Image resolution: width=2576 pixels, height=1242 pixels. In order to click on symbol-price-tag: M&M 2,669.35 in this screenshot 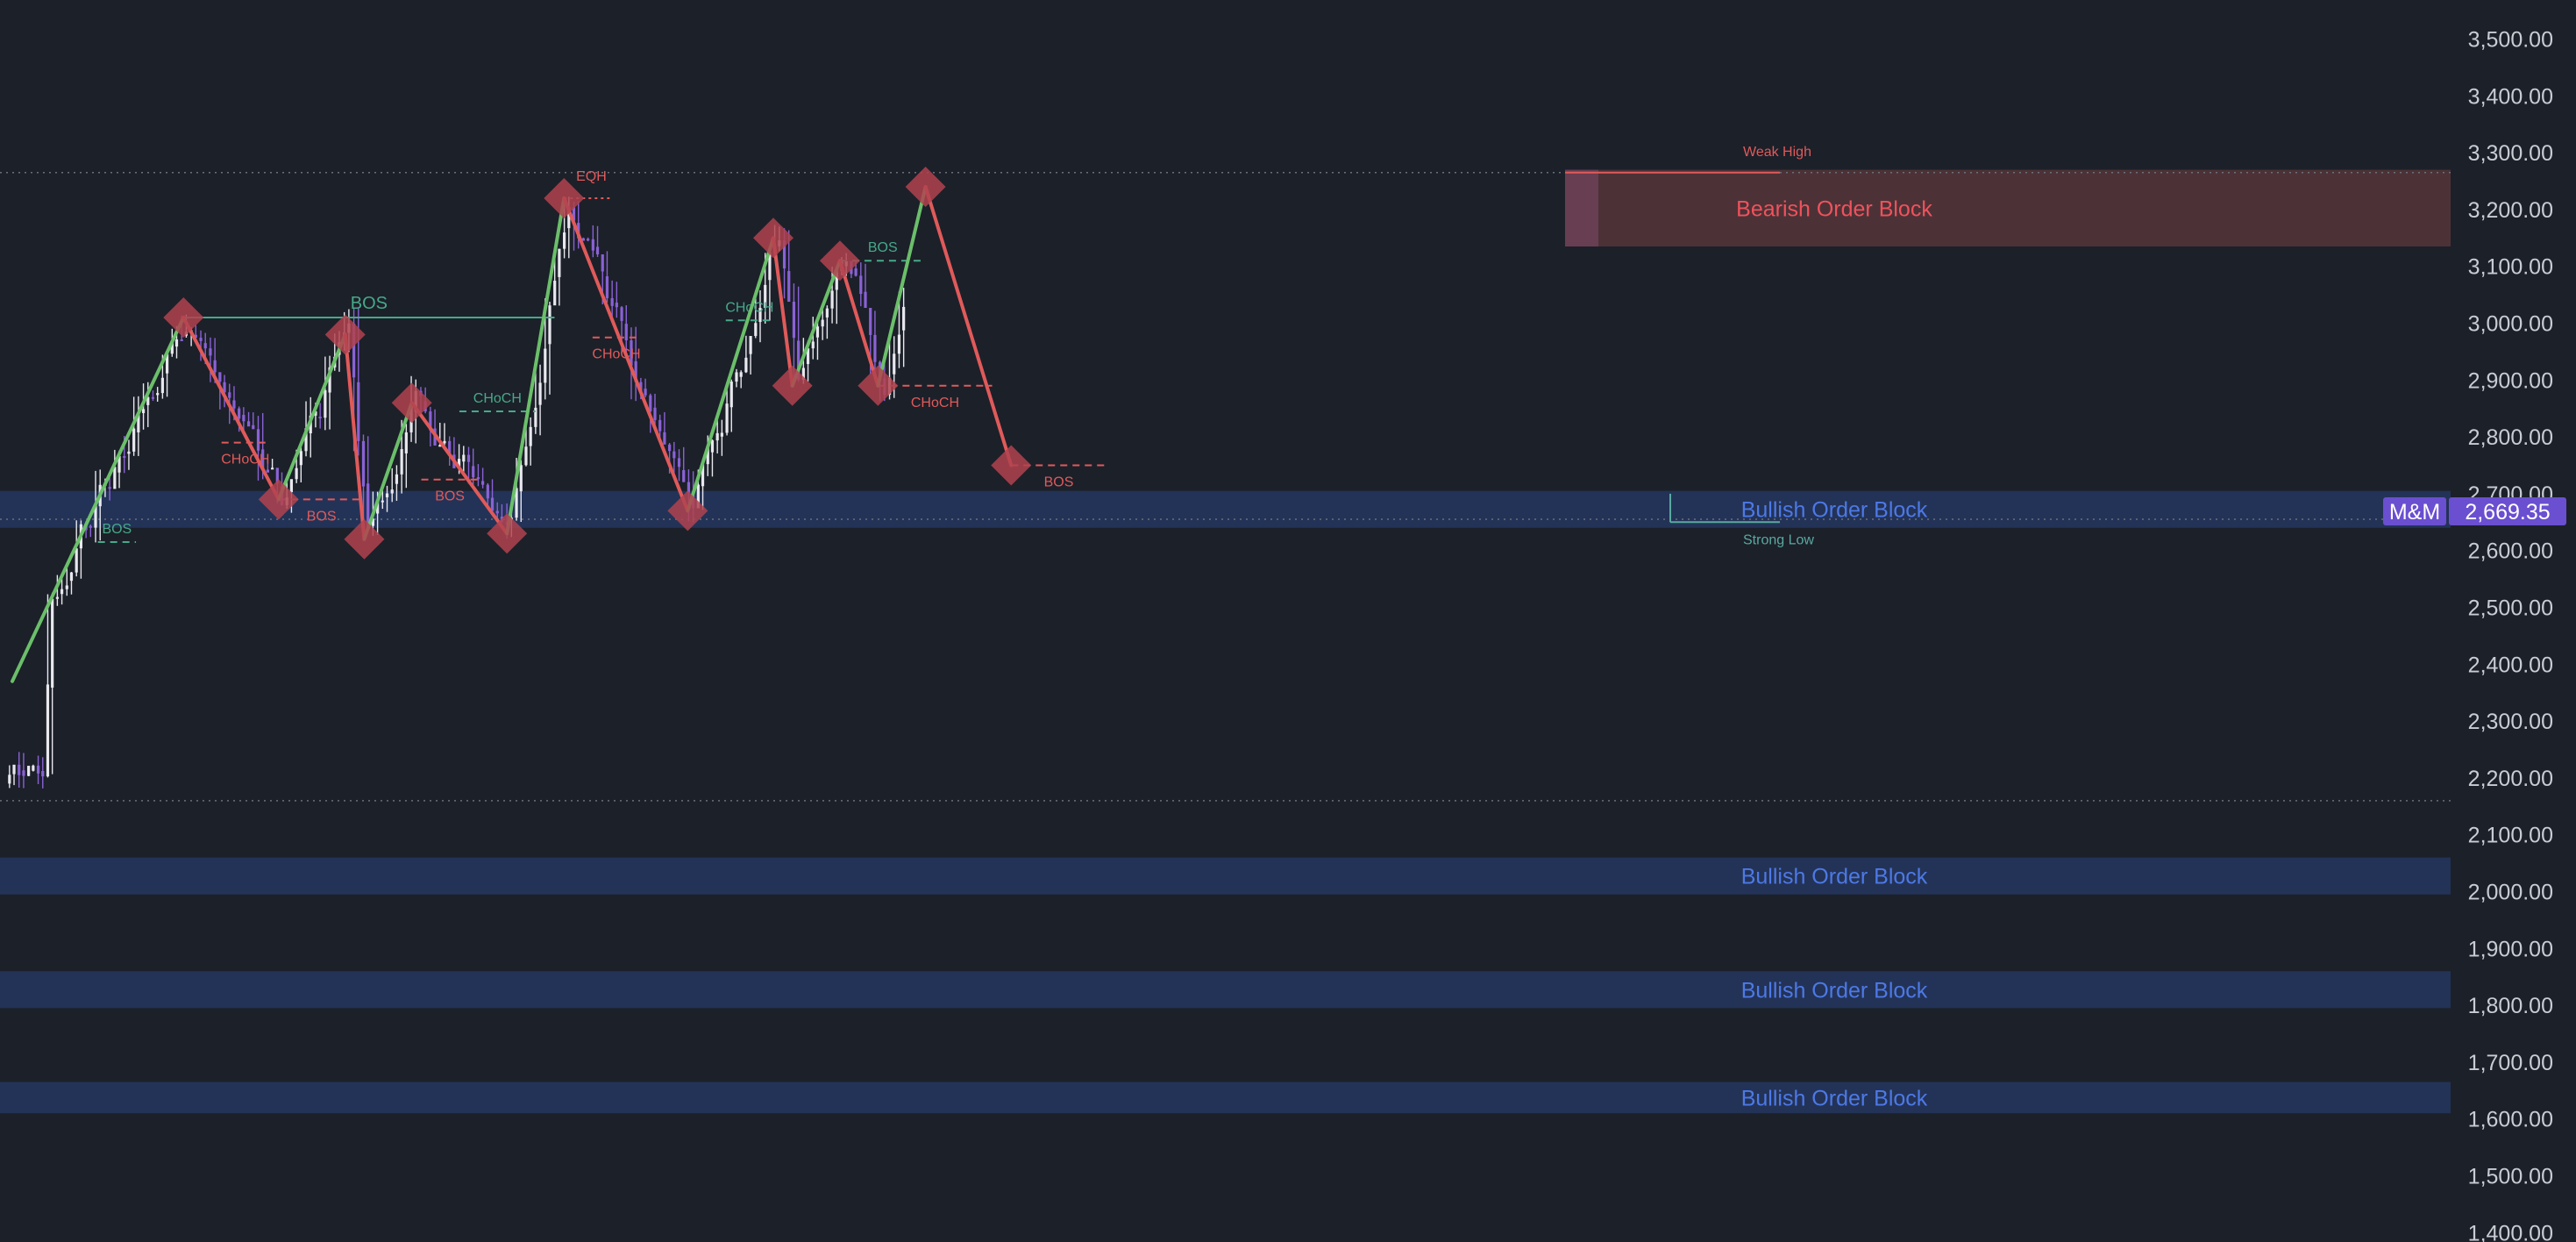, I will do `click(2474, 511)`.